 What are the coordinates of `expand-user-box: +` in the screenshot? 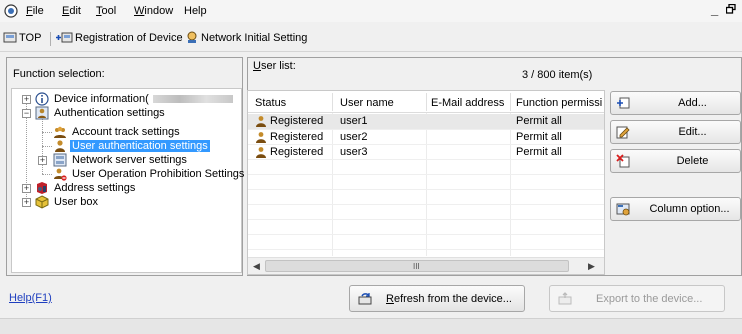 It's located at (26, 202).